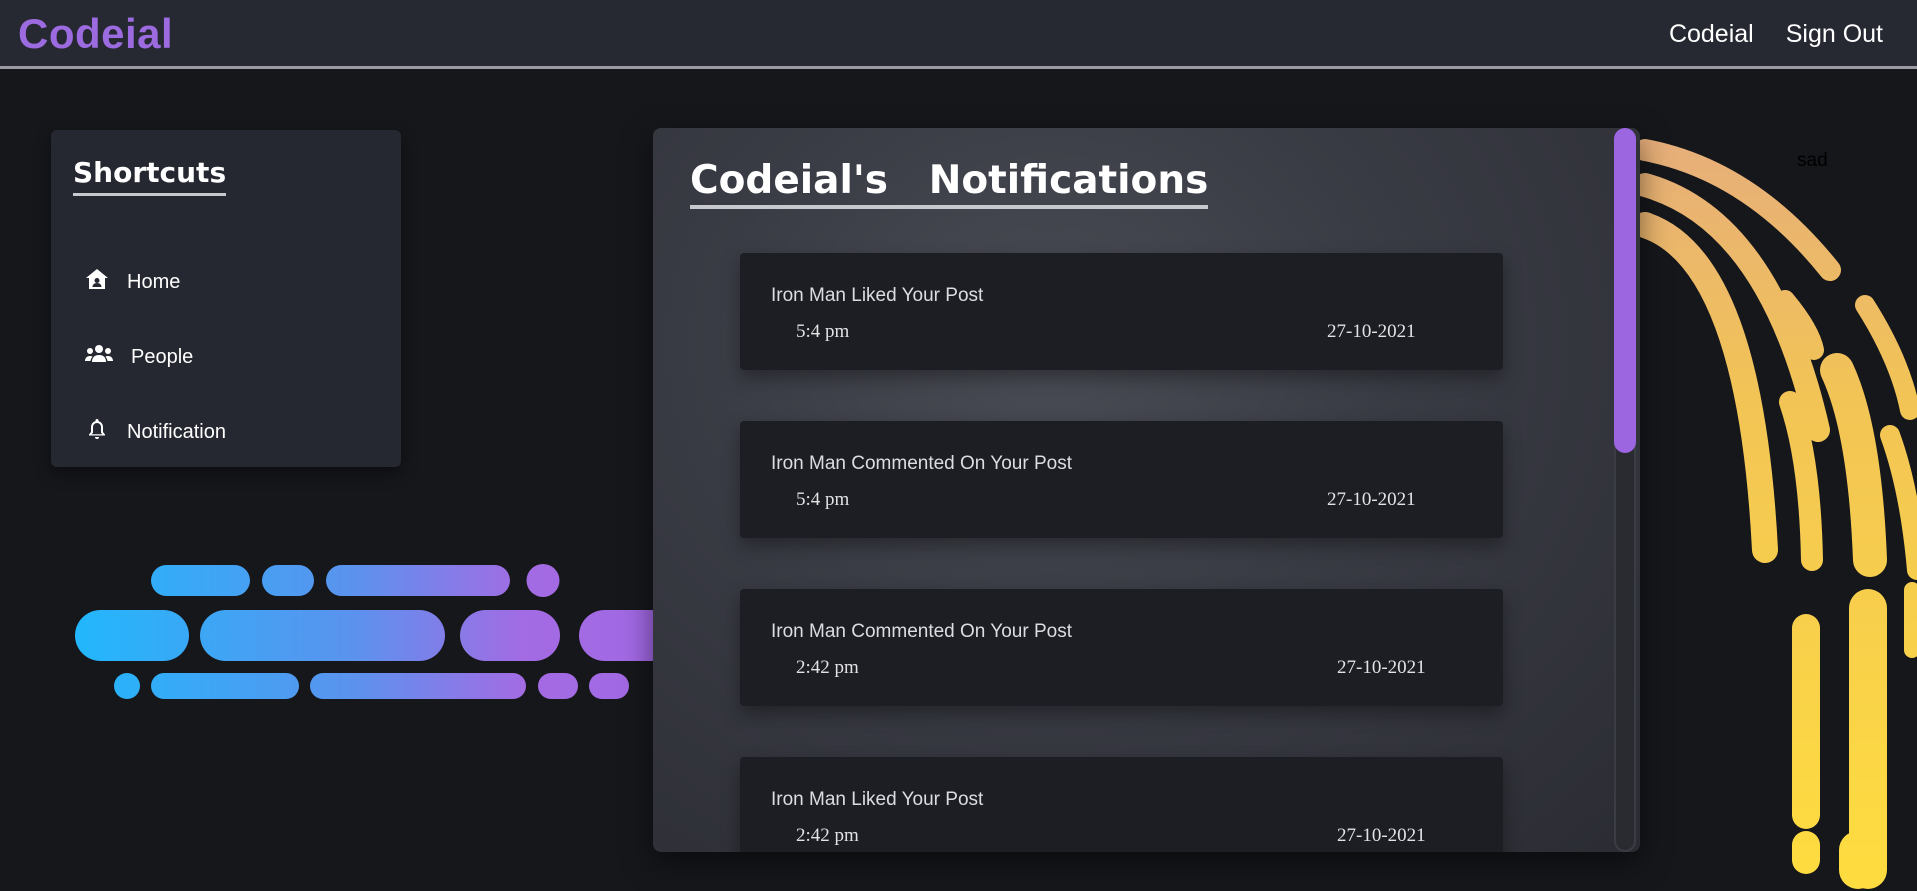 The width and height of the screenshot is (1917, 891). Describe the element at coordinates (97, 282) in the screenshot. I see `home-icon` at that location.